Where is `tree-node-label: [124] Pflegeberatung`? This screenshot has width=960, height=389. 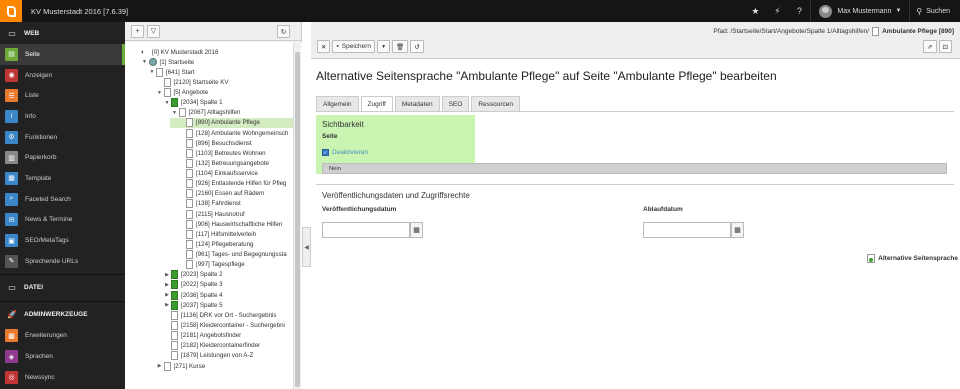 tree-node-label: [124] Pflegeberatung is located at coordinates (224, 244).